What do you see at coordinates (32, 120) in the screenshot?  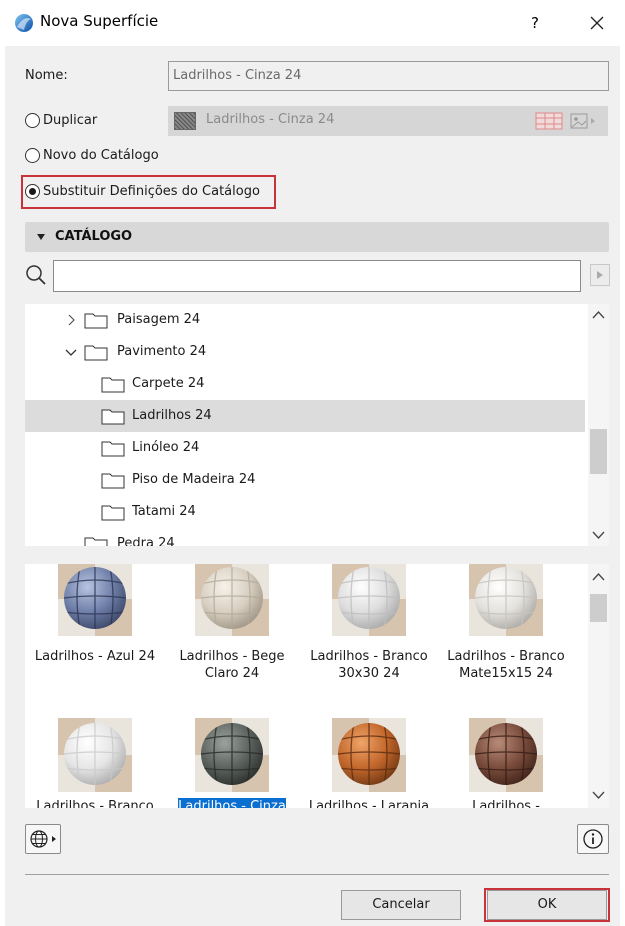 I see `duplicate-radio-circle` at bounding box center [32, 120].